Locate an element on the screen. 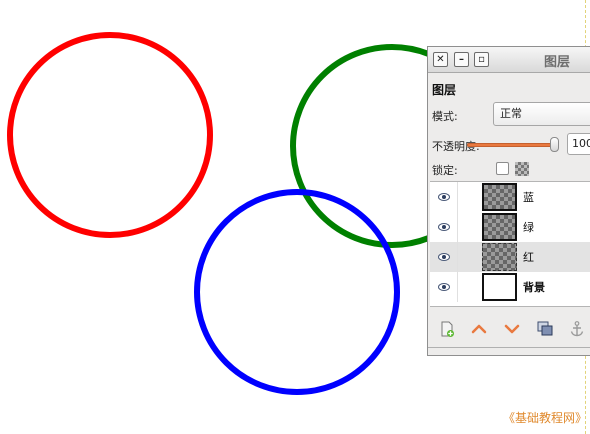  layer-list: 蓝 绿 红 背景 is located at coordinates (510, 244).